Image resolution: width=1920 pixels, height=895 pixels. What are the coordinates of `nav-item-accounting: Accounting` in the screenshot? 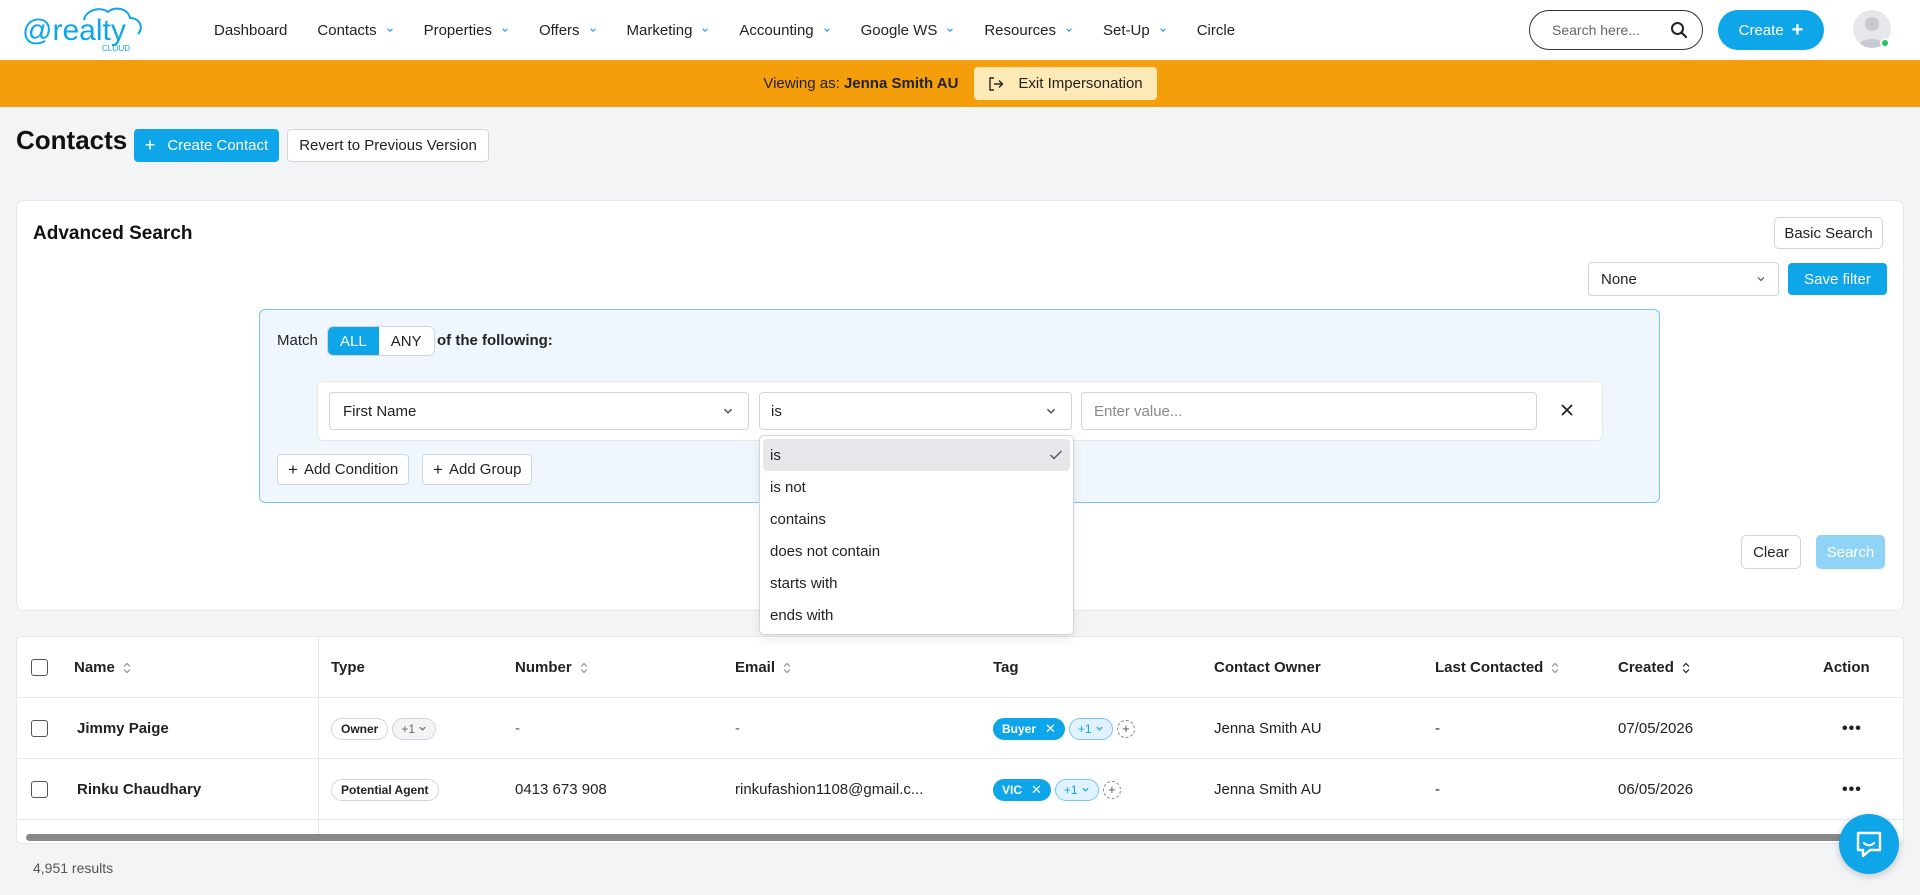 It's located at (784, 30).